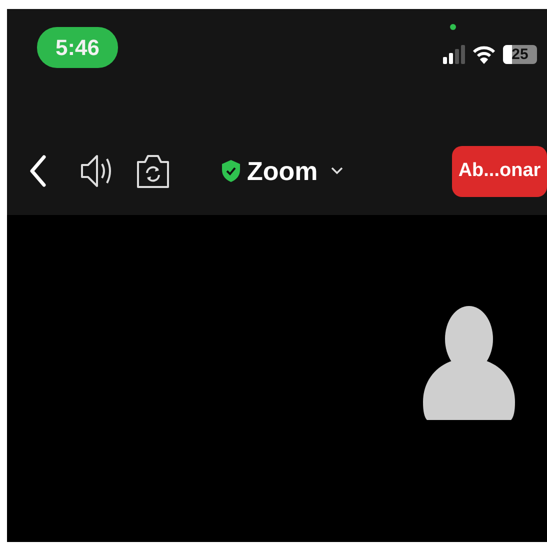  Describe the element at coordinates (484, 54) in the screenshot. I see `wifi-icon` at that location.